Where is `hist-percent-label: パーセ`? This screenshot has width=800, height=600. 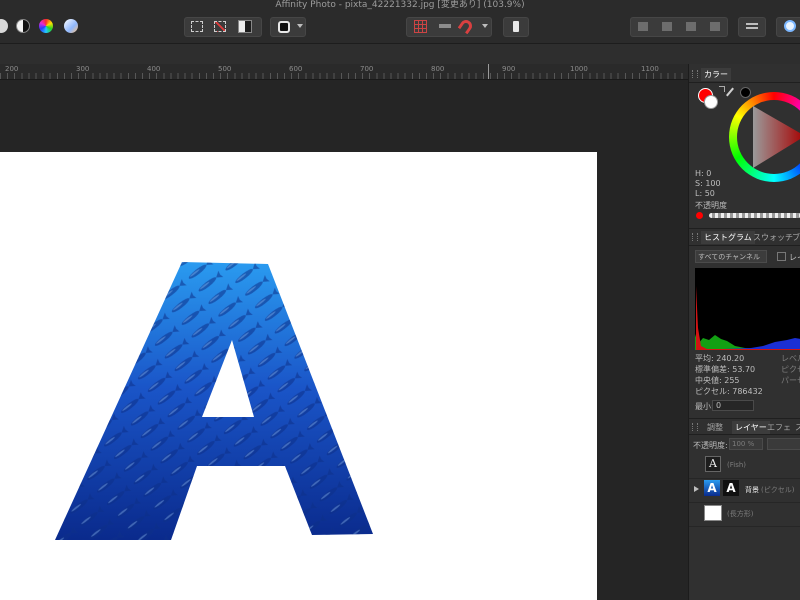
hist-percent-label: パーセ is located at coordinates (790, 380).